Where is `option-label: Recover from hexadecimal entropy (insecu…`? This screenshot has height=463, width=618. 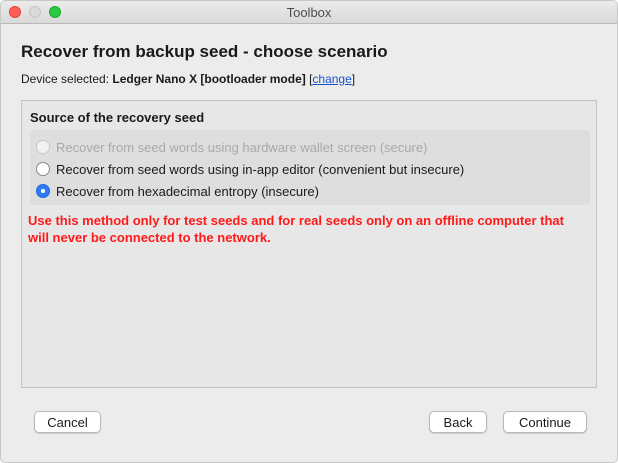
option-label: Recover from hexadecimal entropy (insecu… is located at coordinates (187, 191).